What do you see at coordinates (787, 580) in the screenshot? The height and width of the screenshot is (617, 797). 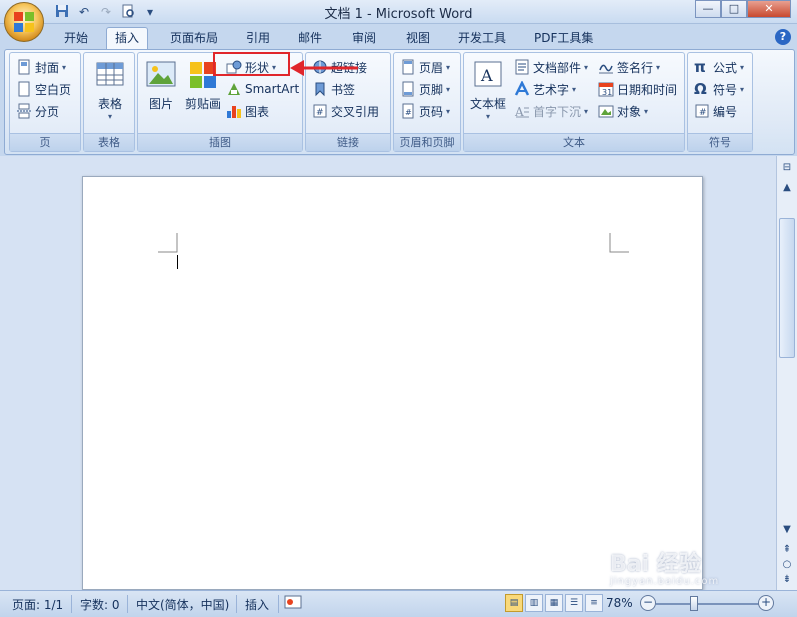 I see `next-page-button: ⇟` at bounding box center [787, 580].